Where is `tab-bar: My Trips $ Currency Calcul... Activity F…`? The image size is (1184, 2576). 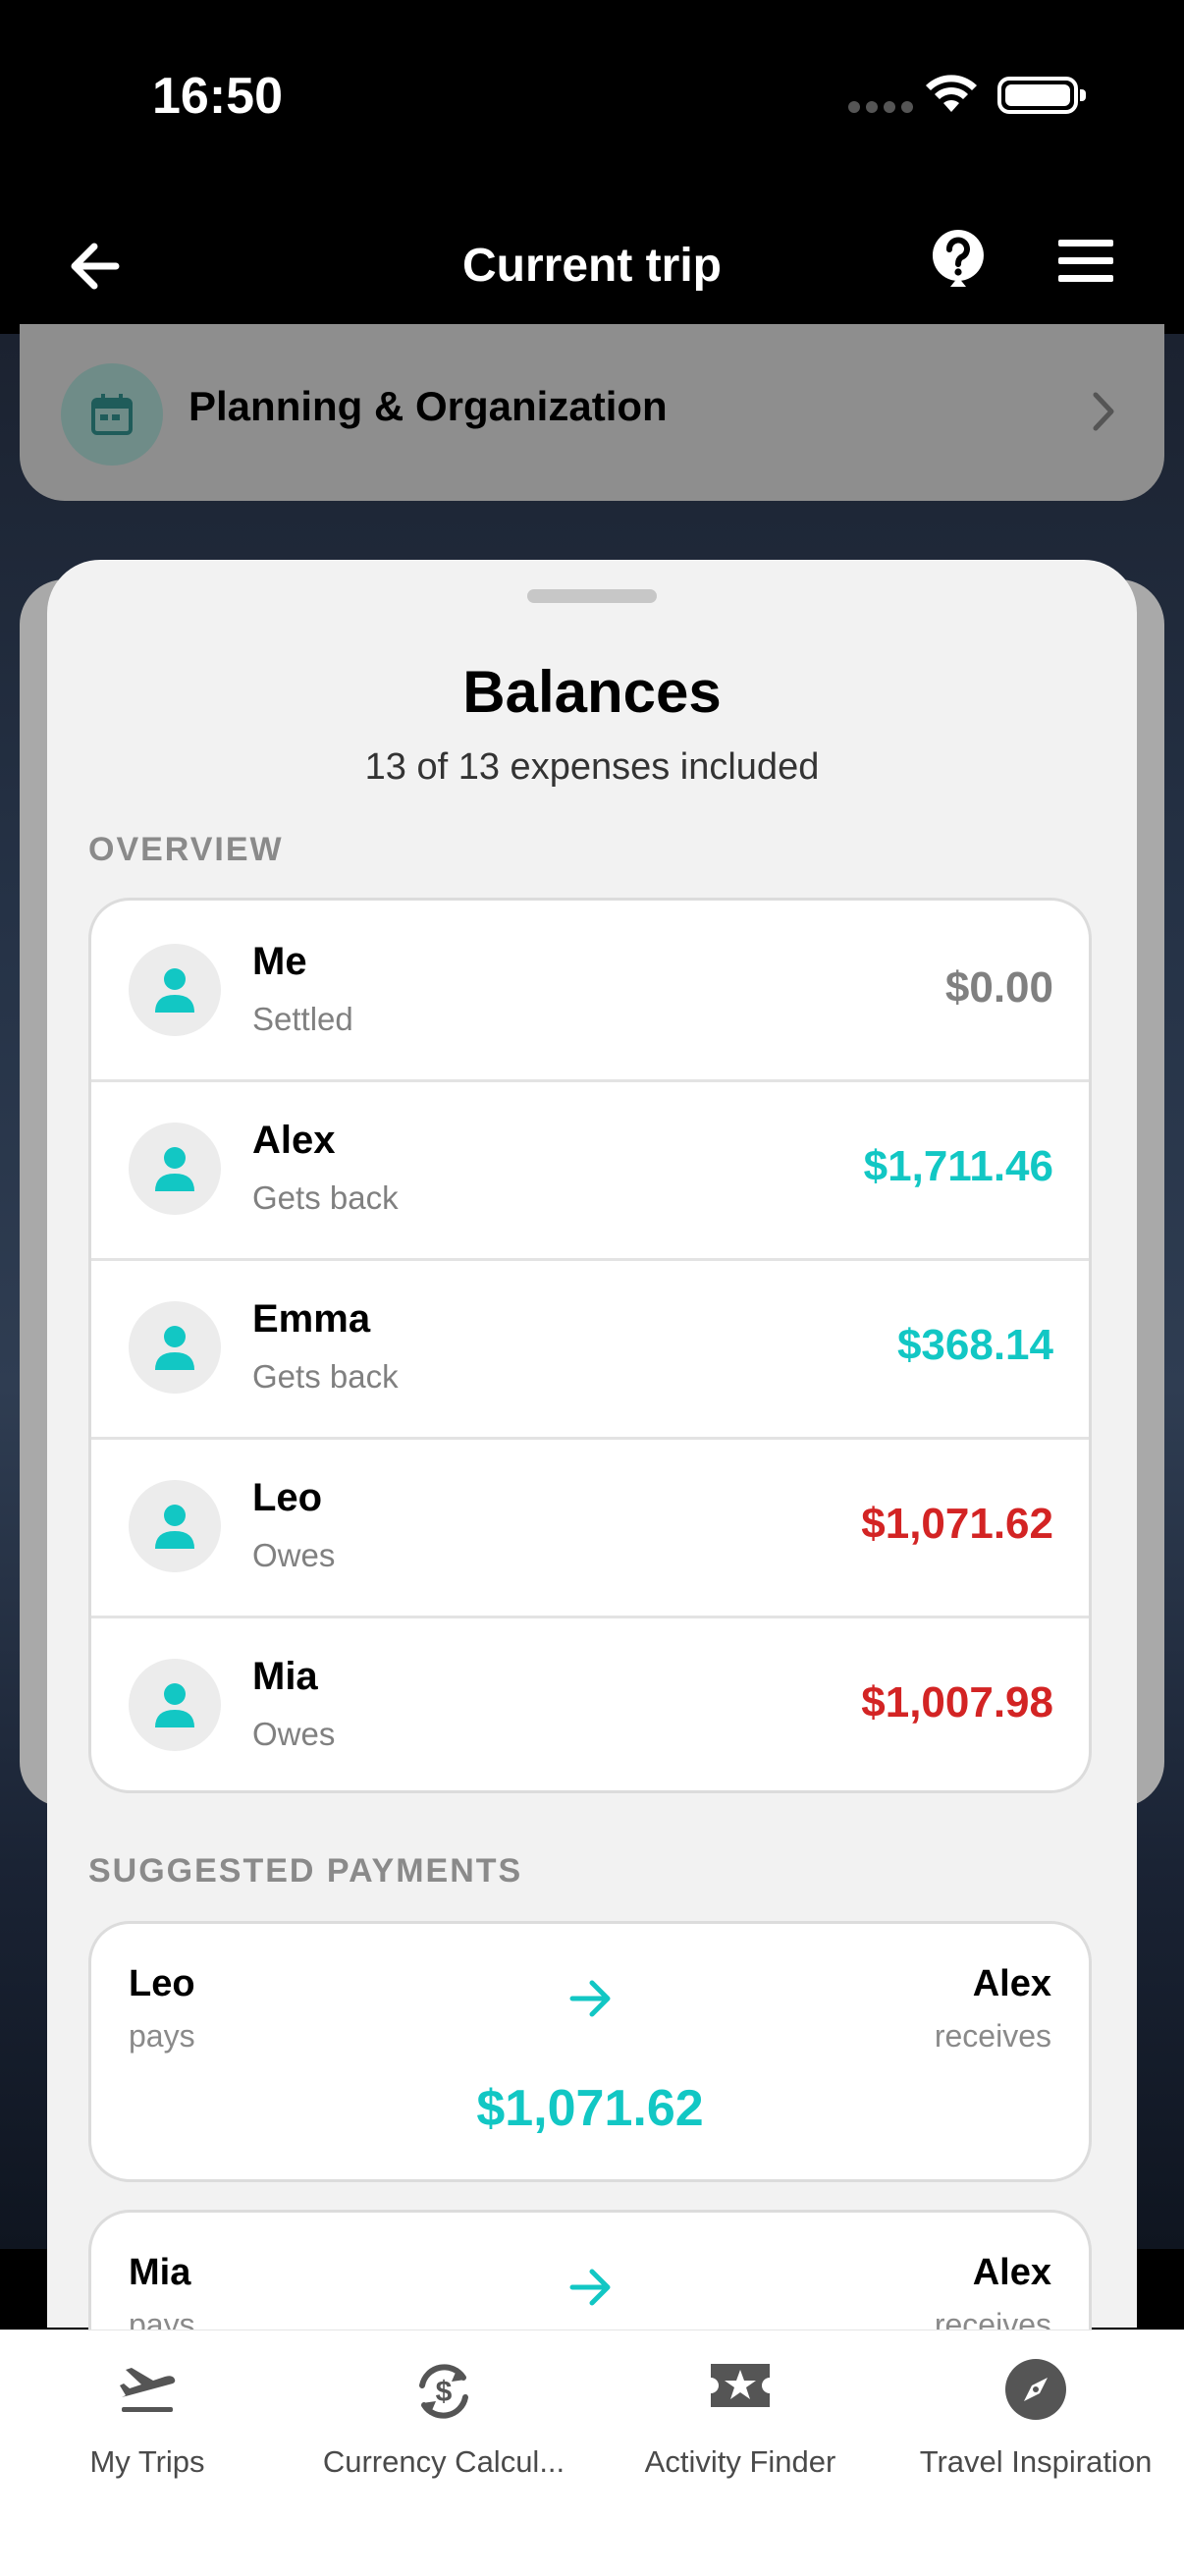 tab-bar: My Trips $ Currency Calcul... Activity F… is located at coordinates (592, 2452).